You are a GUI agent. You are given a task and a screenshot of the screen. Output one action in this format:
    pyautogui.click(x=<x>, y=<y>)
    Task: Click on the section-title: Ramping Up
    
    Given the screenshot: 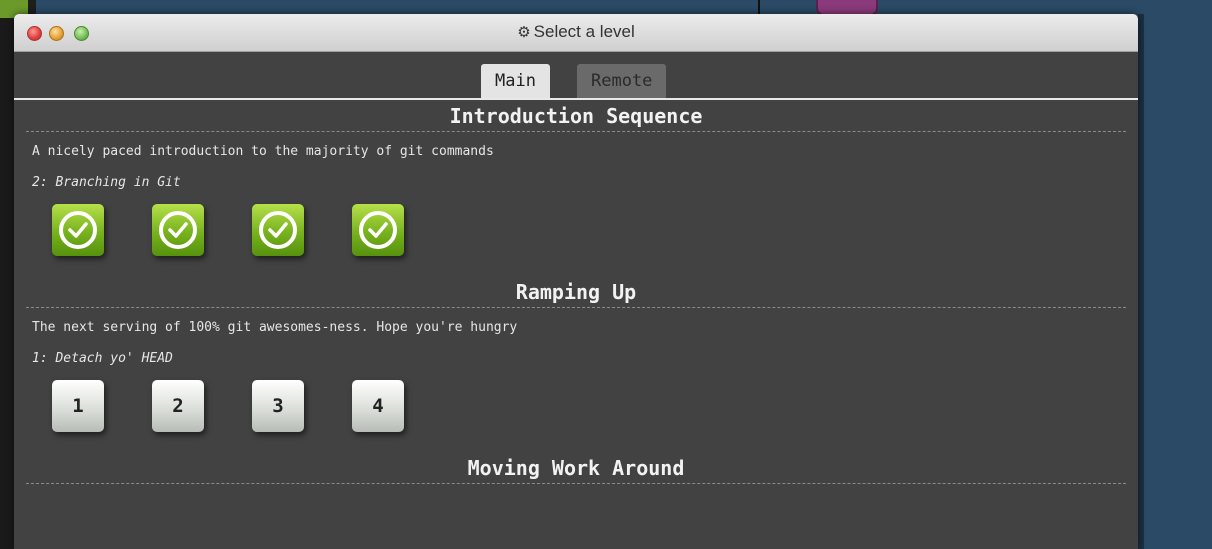 What is the action you would take?
    pyautogui.click(x=576, y=292)
    